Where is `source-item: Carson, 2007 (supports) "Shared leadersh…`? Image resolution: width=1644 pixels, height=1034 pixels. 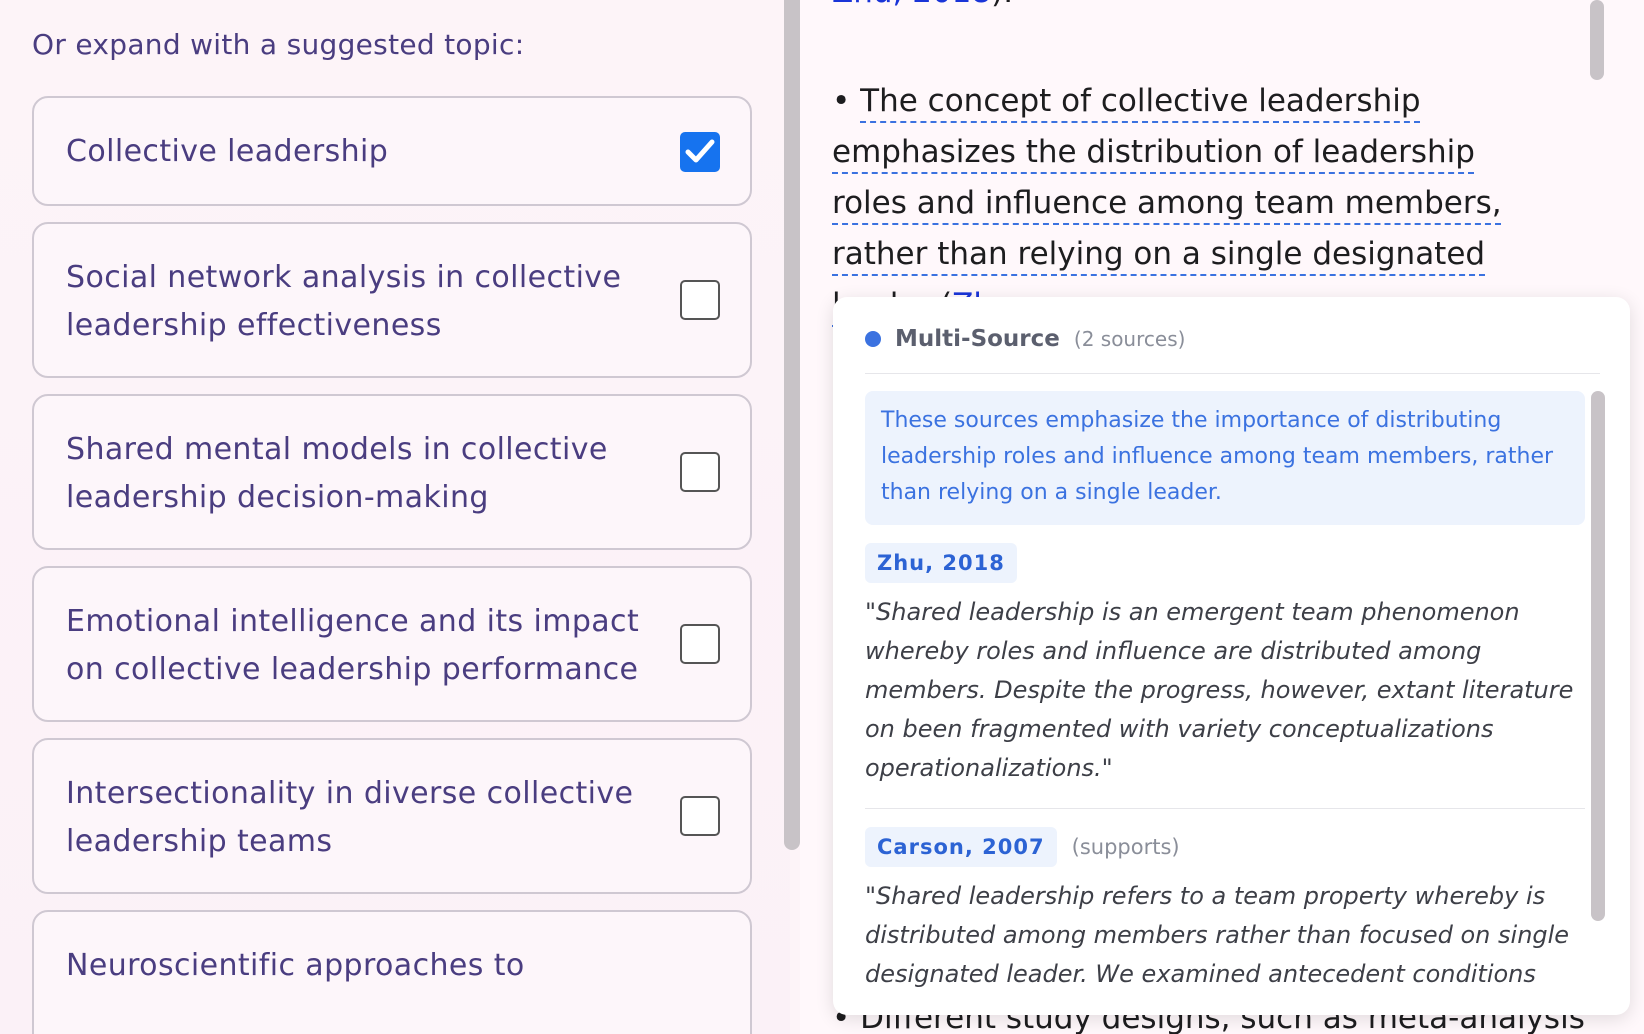
source-item: Carson, 2007 (supports) "Shared leadersh… is located at coordinates (1225, 910).